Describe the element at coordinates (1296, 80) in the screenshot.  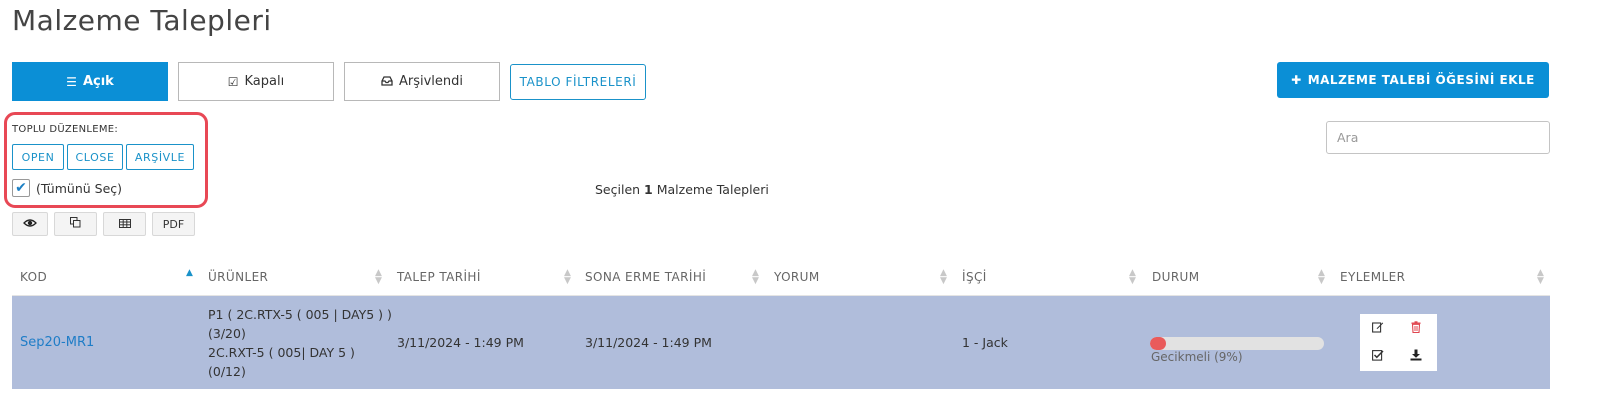
I see `plus-icon: ✚` at that location.